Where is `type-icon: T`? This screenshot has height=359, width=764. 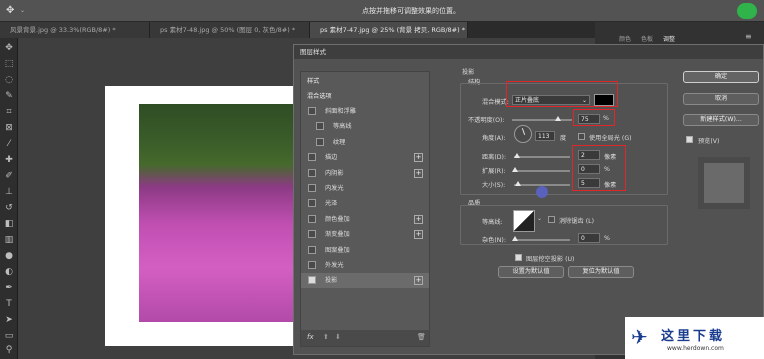
type-icon: T is located at coordinates (9, 304).